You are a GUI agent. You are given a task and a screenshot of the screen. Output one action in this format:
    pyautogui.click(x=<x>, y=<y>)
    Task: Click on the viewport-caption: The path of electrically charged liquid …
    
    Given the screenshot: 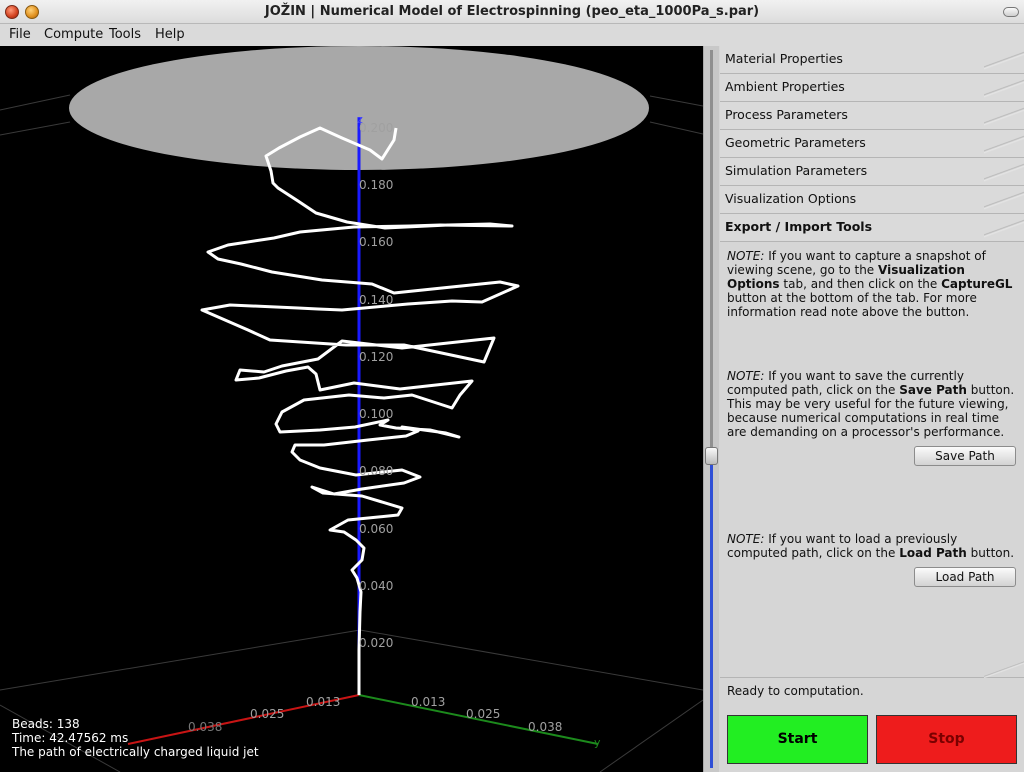 What is the action you would take?
    pyautogui.click(x=135, y=752)
    